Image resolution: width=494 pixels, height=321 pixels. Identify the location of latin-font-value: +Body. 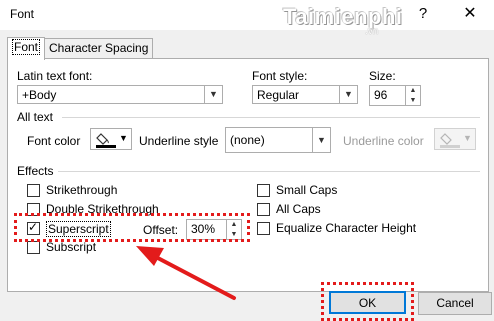
(39, 95).